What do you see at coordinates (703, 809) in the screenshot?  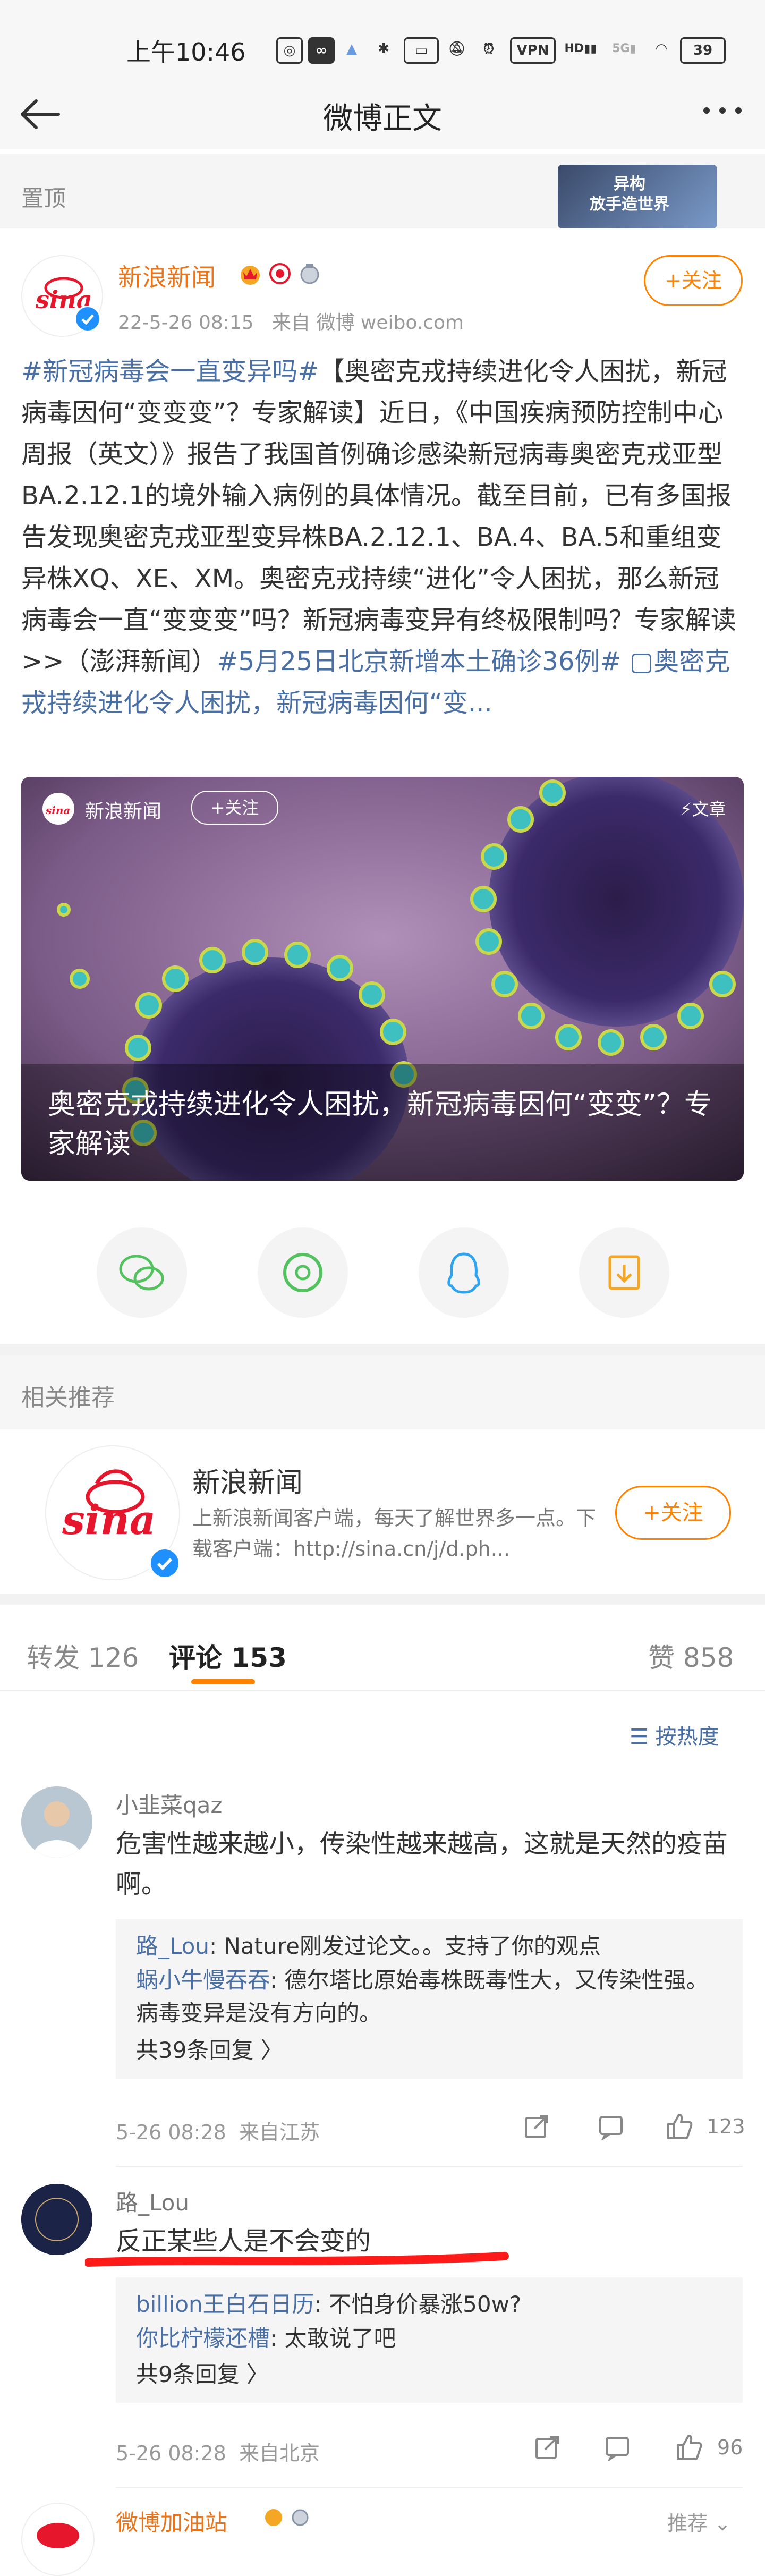 I see `article-badge: ⚡文章` at bounding box center [703, 809].